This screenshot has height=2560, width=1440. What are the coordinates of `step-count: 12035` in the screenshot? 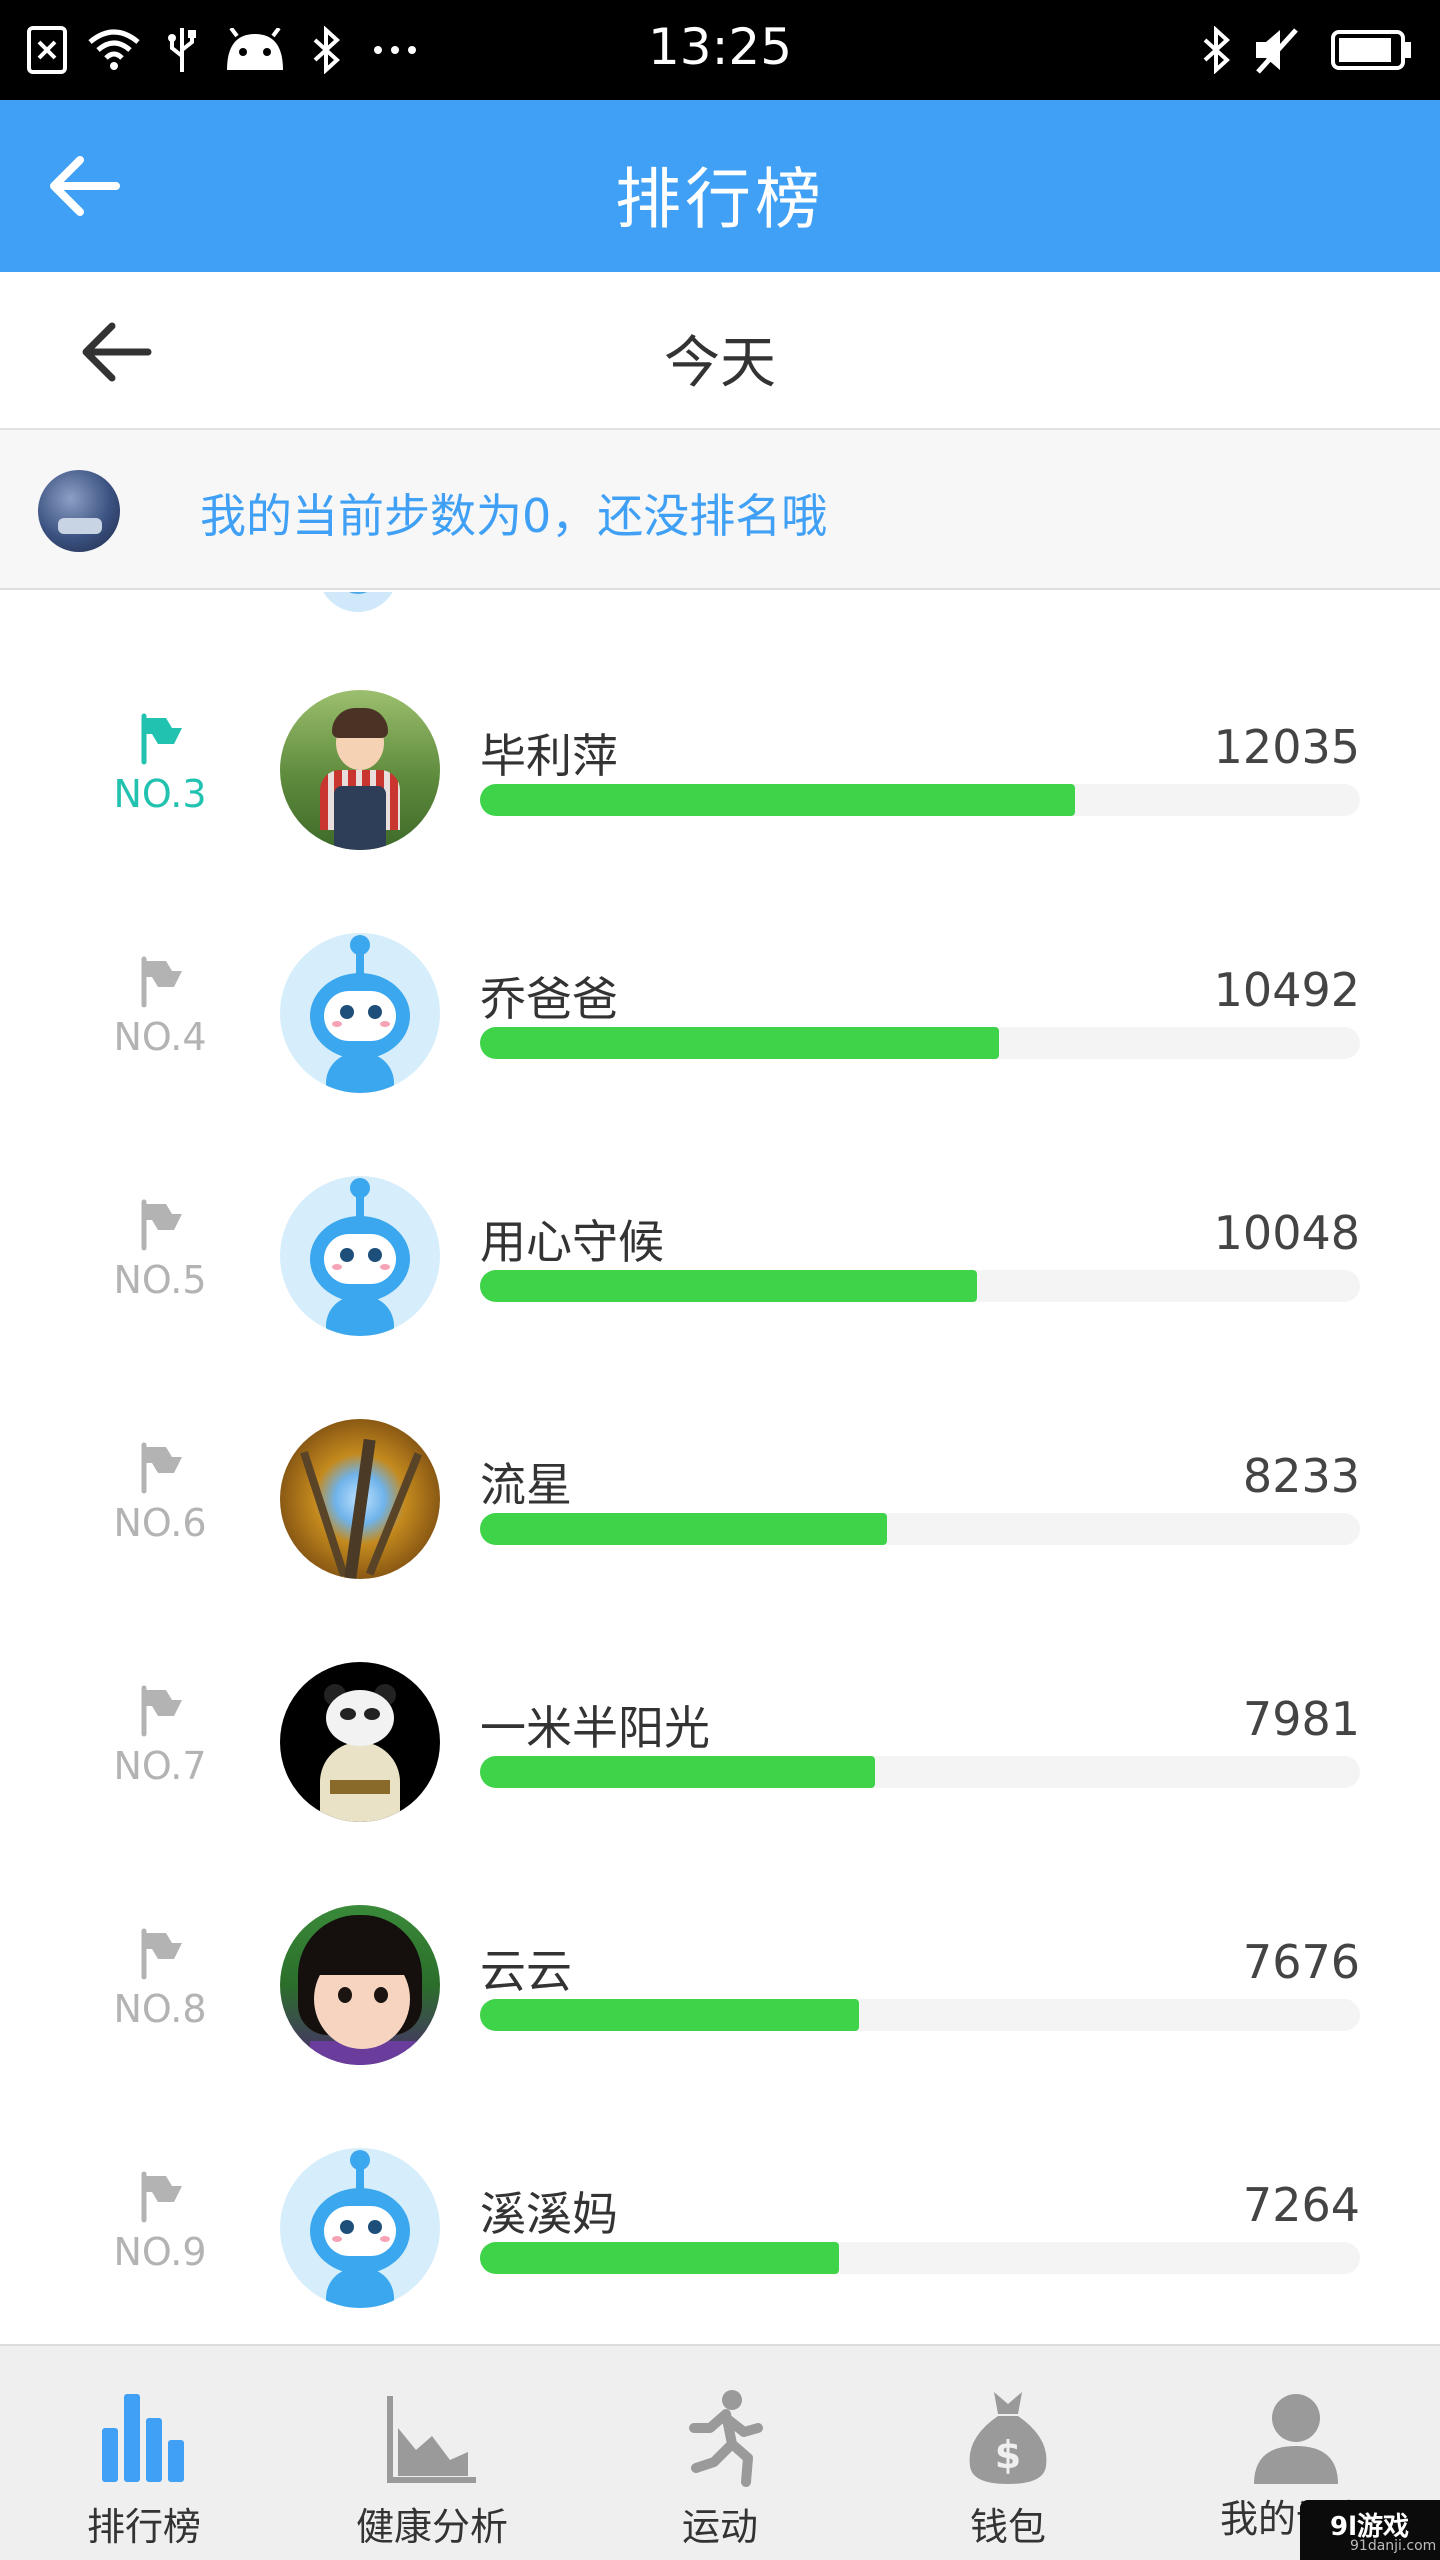 It's located at (1286, 747).